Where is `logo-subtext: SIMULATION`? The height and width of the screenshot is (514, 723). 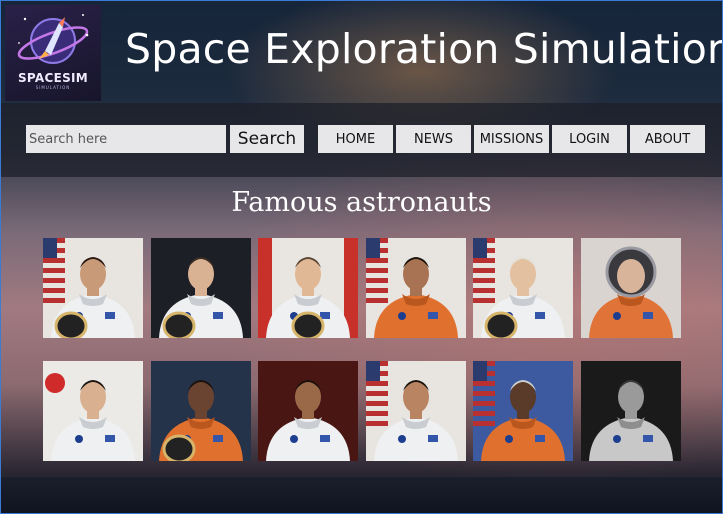
logo-subtext: SIMULATION is located at coordinates (53, 87).